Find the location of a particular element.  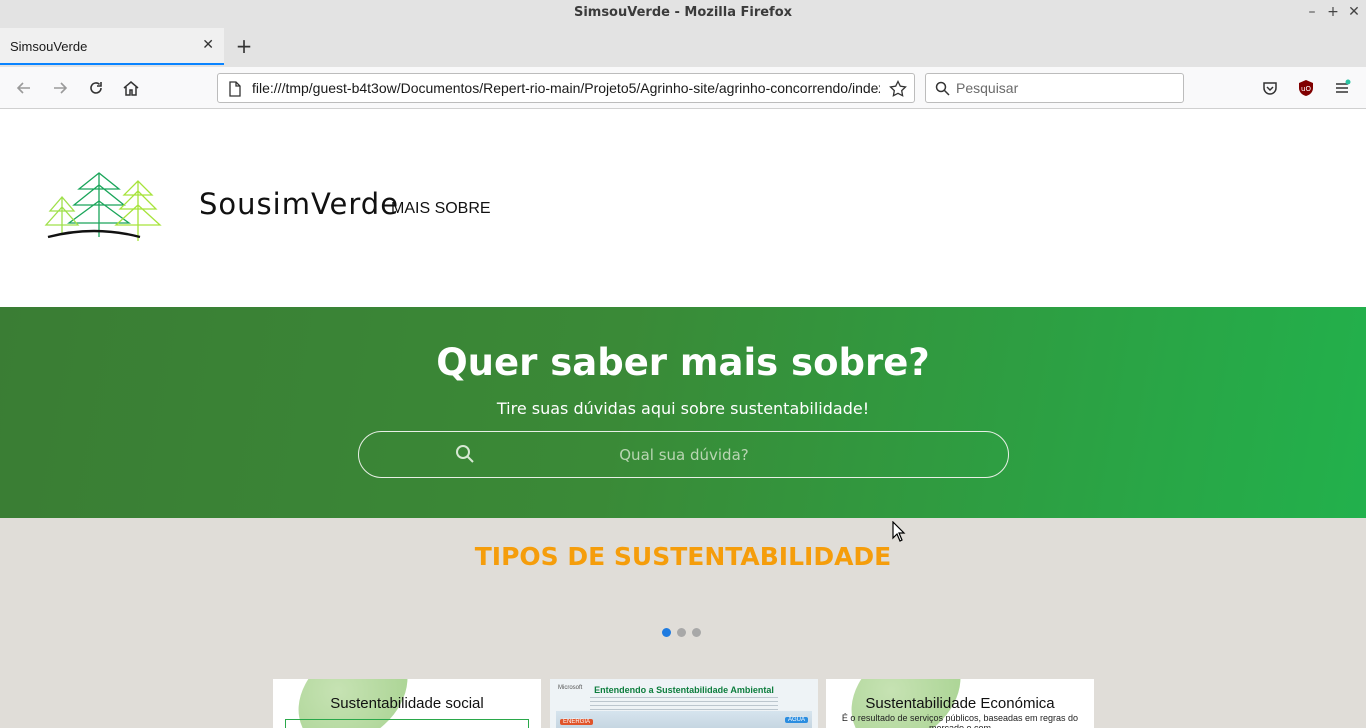

card-title: Entendendo a Sustentabilidade Ambiental is located at coordinates (684, 690).